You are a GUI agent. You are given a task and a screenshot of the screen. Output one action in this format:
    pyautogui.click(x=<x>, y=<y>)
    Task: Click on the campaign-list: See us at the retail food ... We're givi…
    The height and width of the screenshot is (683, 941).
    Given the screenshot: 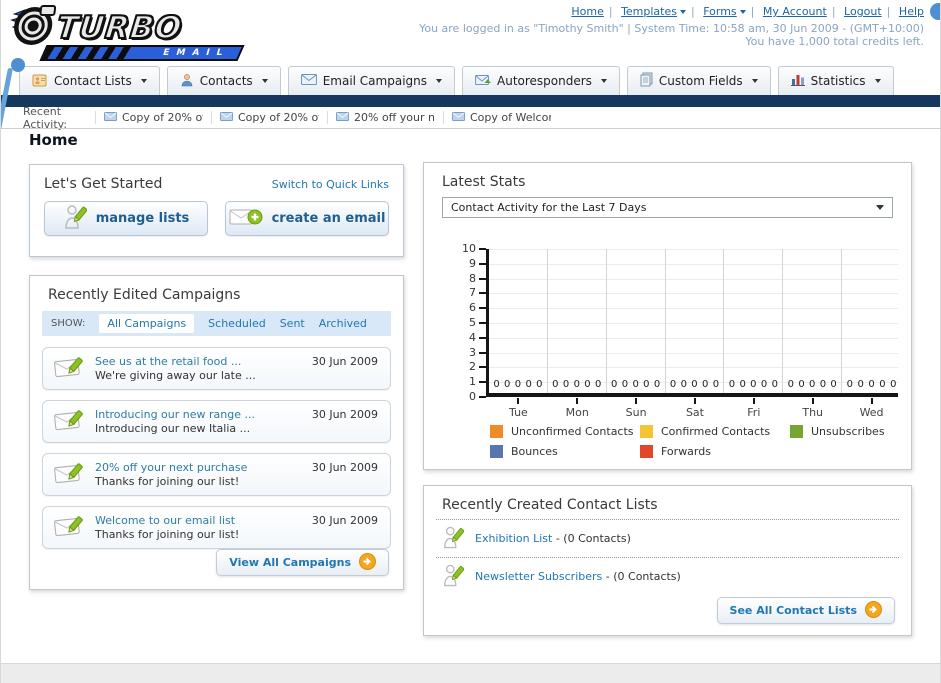 What is the action you would take?
    pyautogui.click(x=216, y=448)
    